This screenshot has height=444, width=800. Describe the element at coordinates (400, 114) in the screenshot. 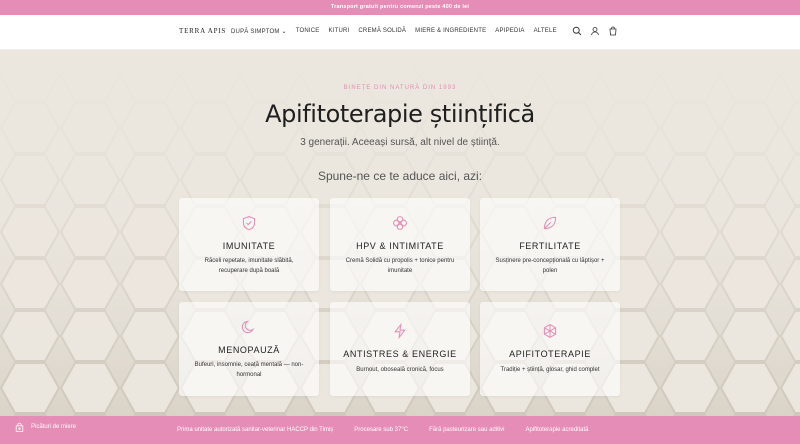

I see `page-title: Apifitoterapie științifică` at that location.